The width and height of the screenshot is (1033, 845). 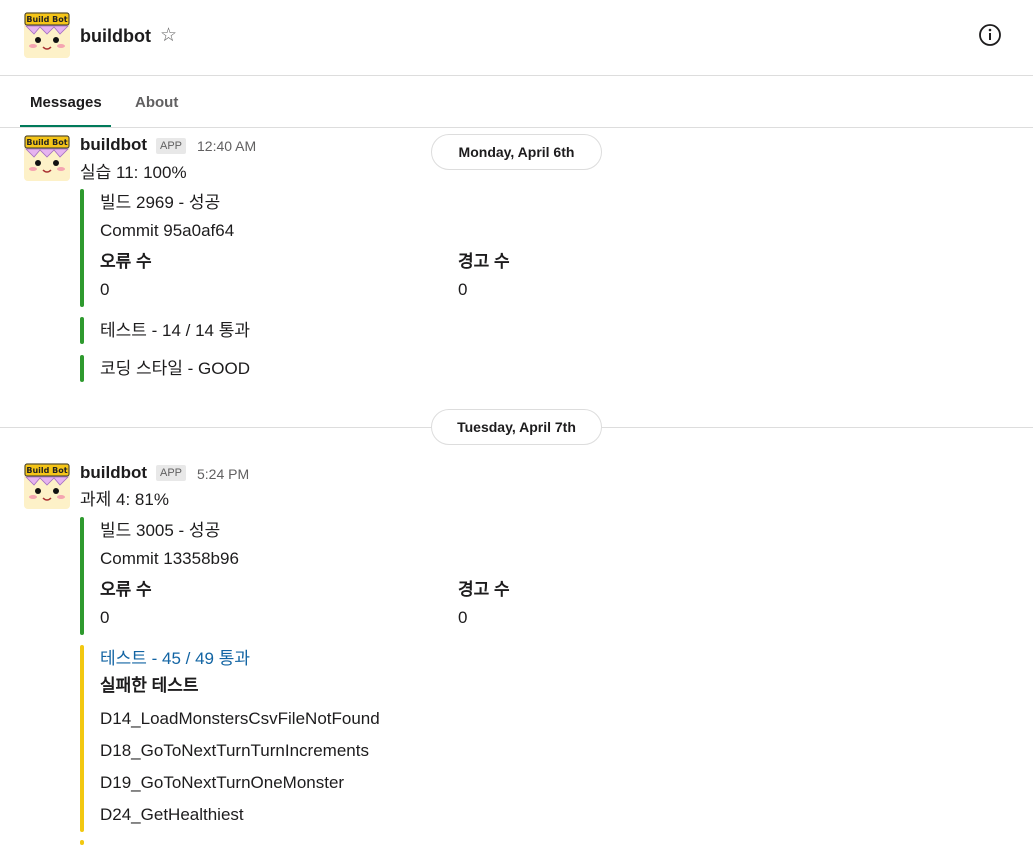 I want to click on coding-style-summary: 코딩 스타일 - GOOD, so click(x=175, y=368).